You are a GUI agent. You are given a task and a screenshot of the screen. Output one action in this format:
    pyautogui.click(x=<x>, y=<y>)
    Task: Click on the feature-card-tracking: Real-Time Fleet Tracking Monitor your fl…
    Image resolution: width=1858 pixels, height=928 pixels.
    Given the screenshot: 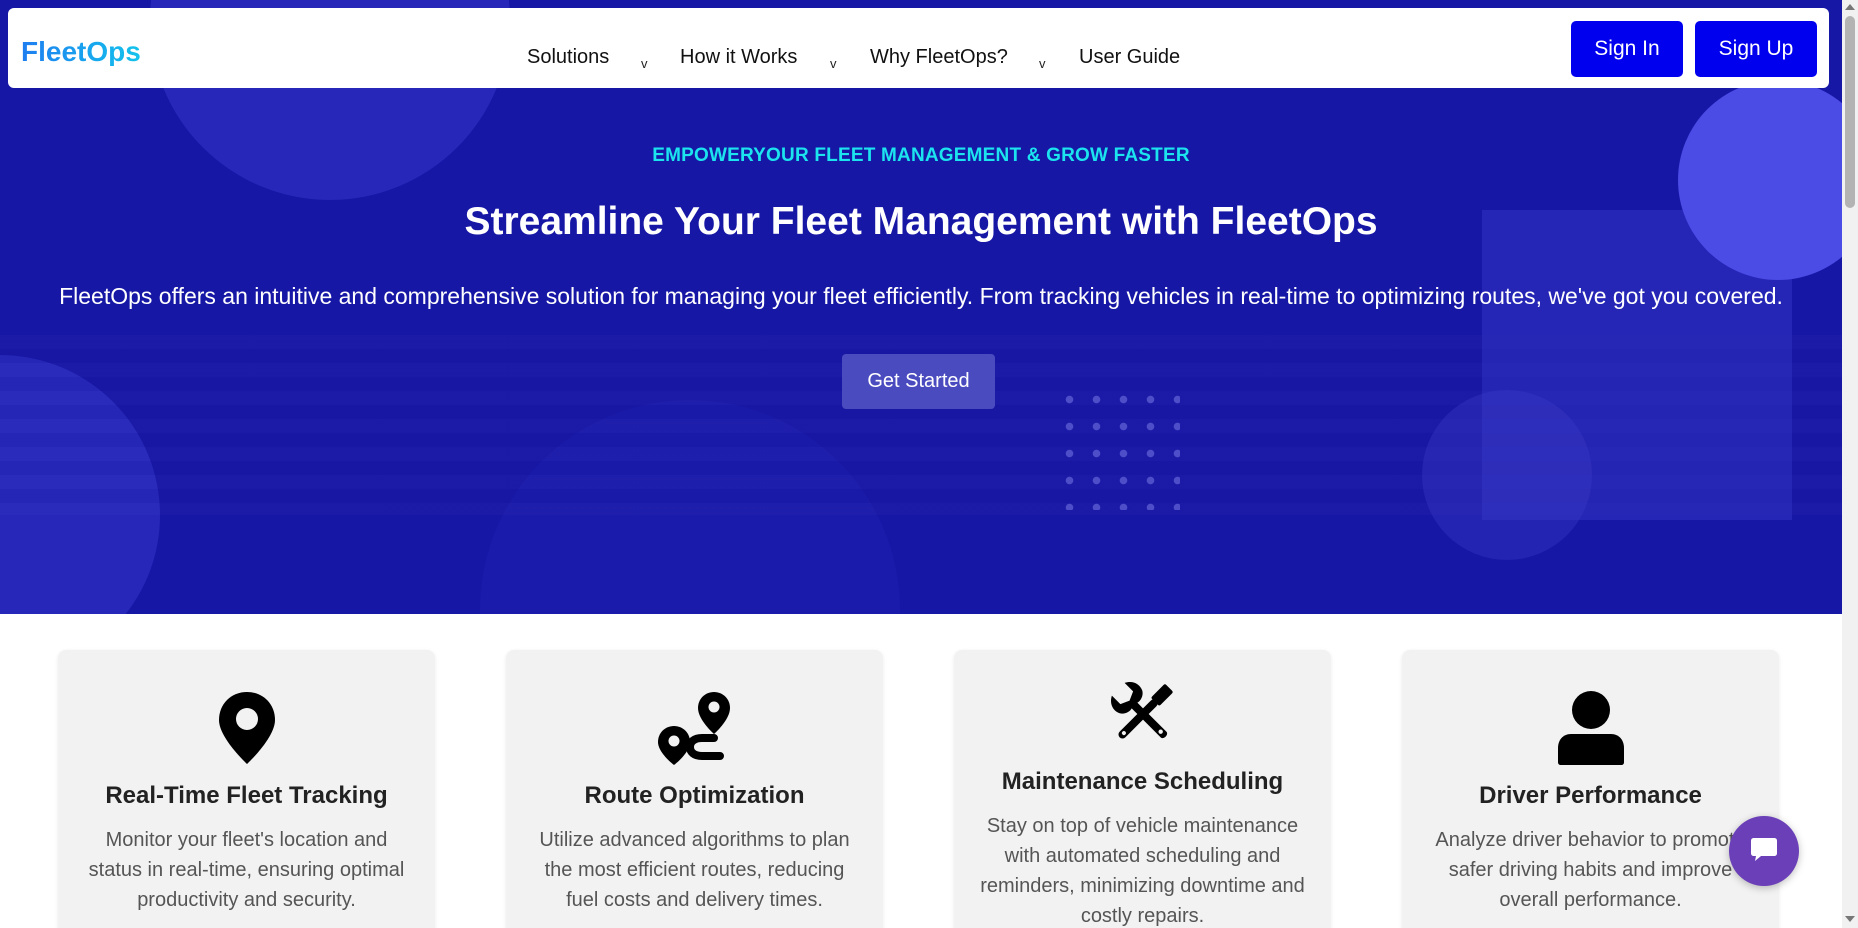 What is the action you would take?
    pyautogui.click(x=246, y=789)
    